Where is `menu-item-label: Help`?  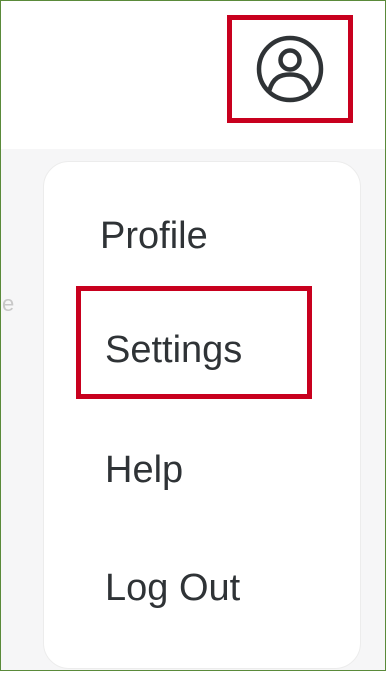 menu-item-label: Help is located at coordinates (144, 469).